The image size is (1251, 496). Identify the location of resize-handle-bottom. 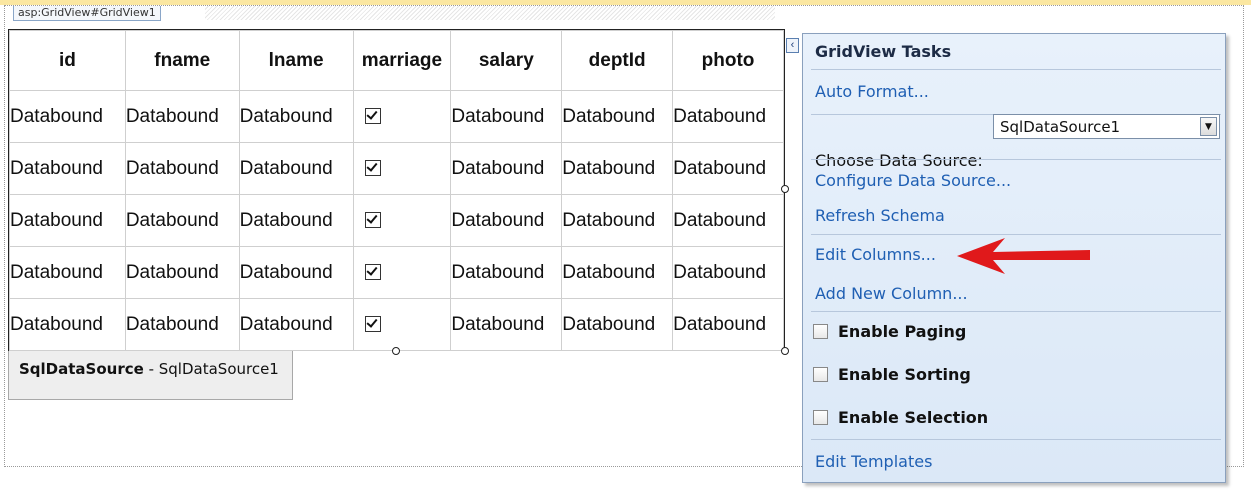
(396, 351).